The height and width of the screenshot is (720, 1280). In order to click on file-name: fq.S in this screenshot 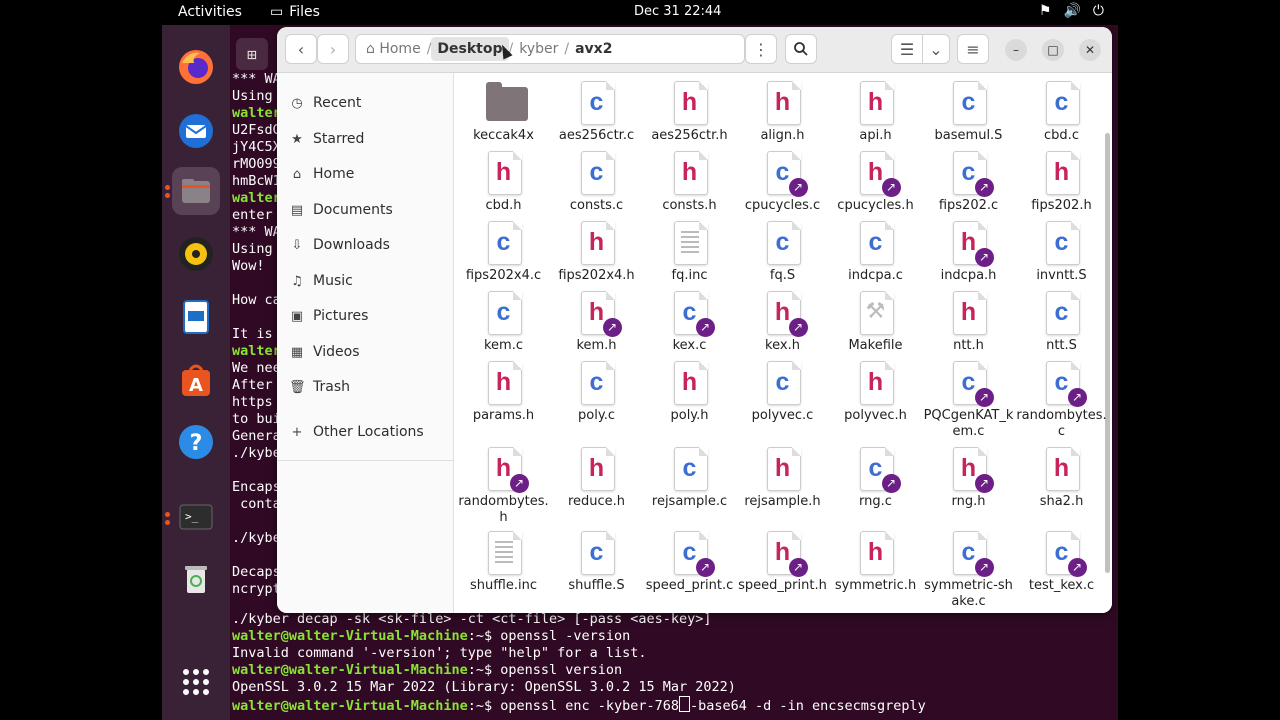, I will do `click(782, 275)`.